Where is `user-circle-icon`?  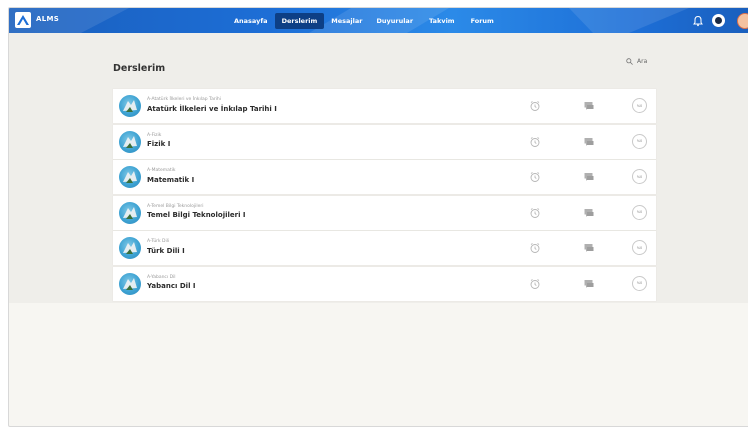
user-circle-icon is located at coordinates (718, 20).